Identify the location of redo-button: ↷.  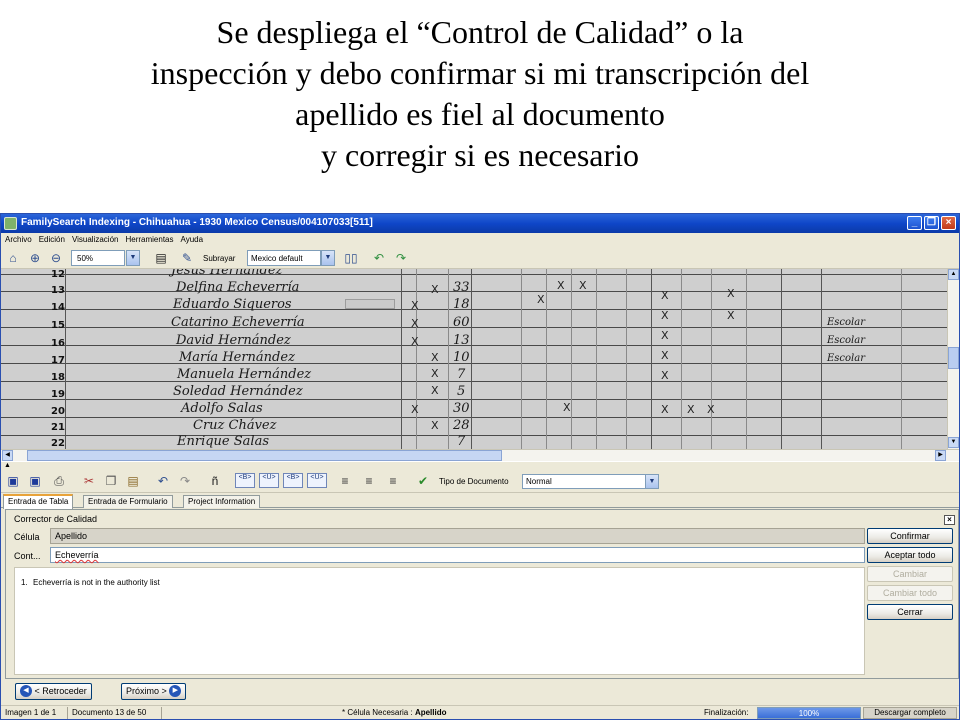
(185, 481).